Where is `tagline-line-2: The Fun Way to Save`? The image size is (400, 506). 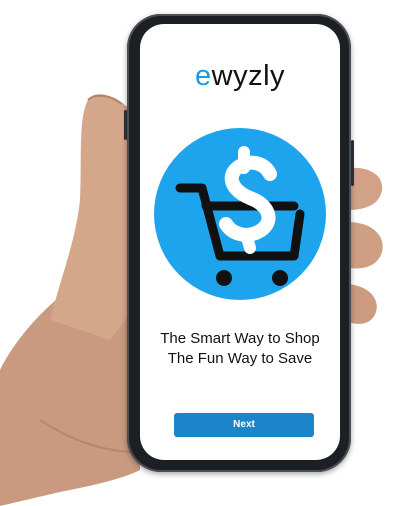 tagline-line-2: The Fun Way to Save is located at coordinates (240, 358).